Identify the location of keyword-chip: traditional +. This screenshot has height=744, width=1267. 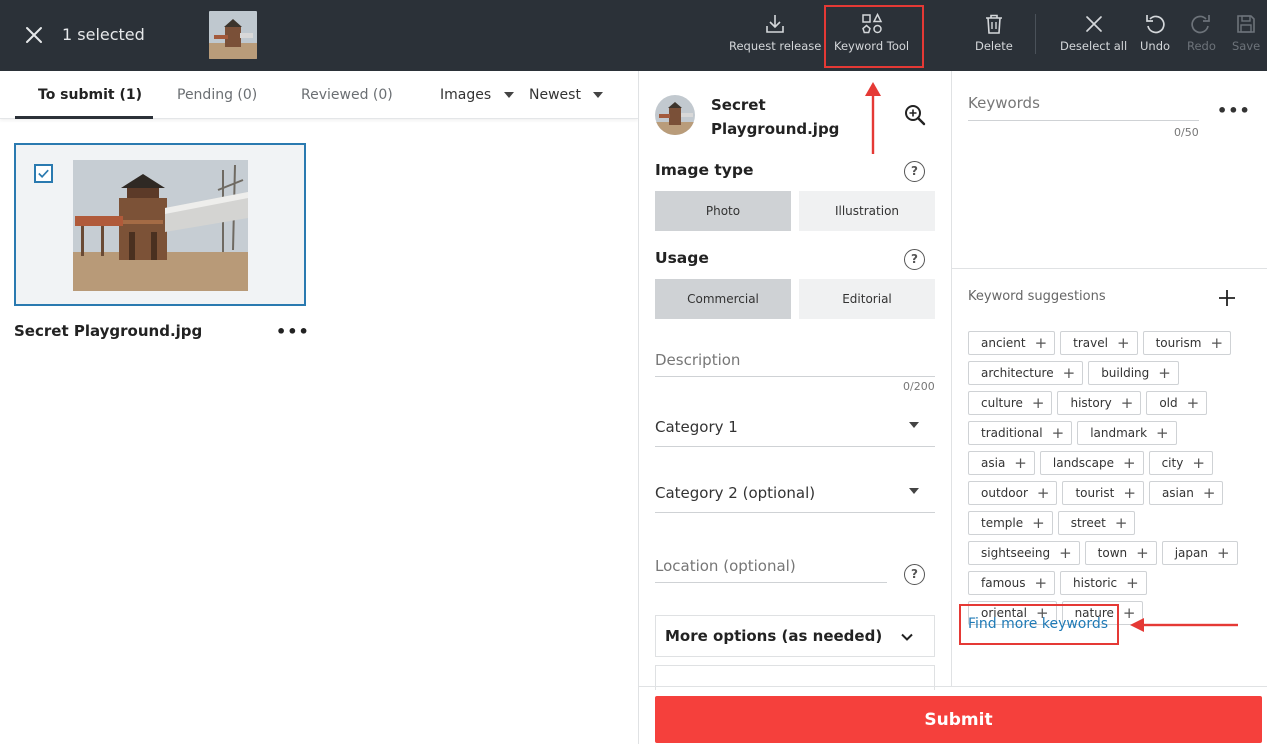
(1020, 433).